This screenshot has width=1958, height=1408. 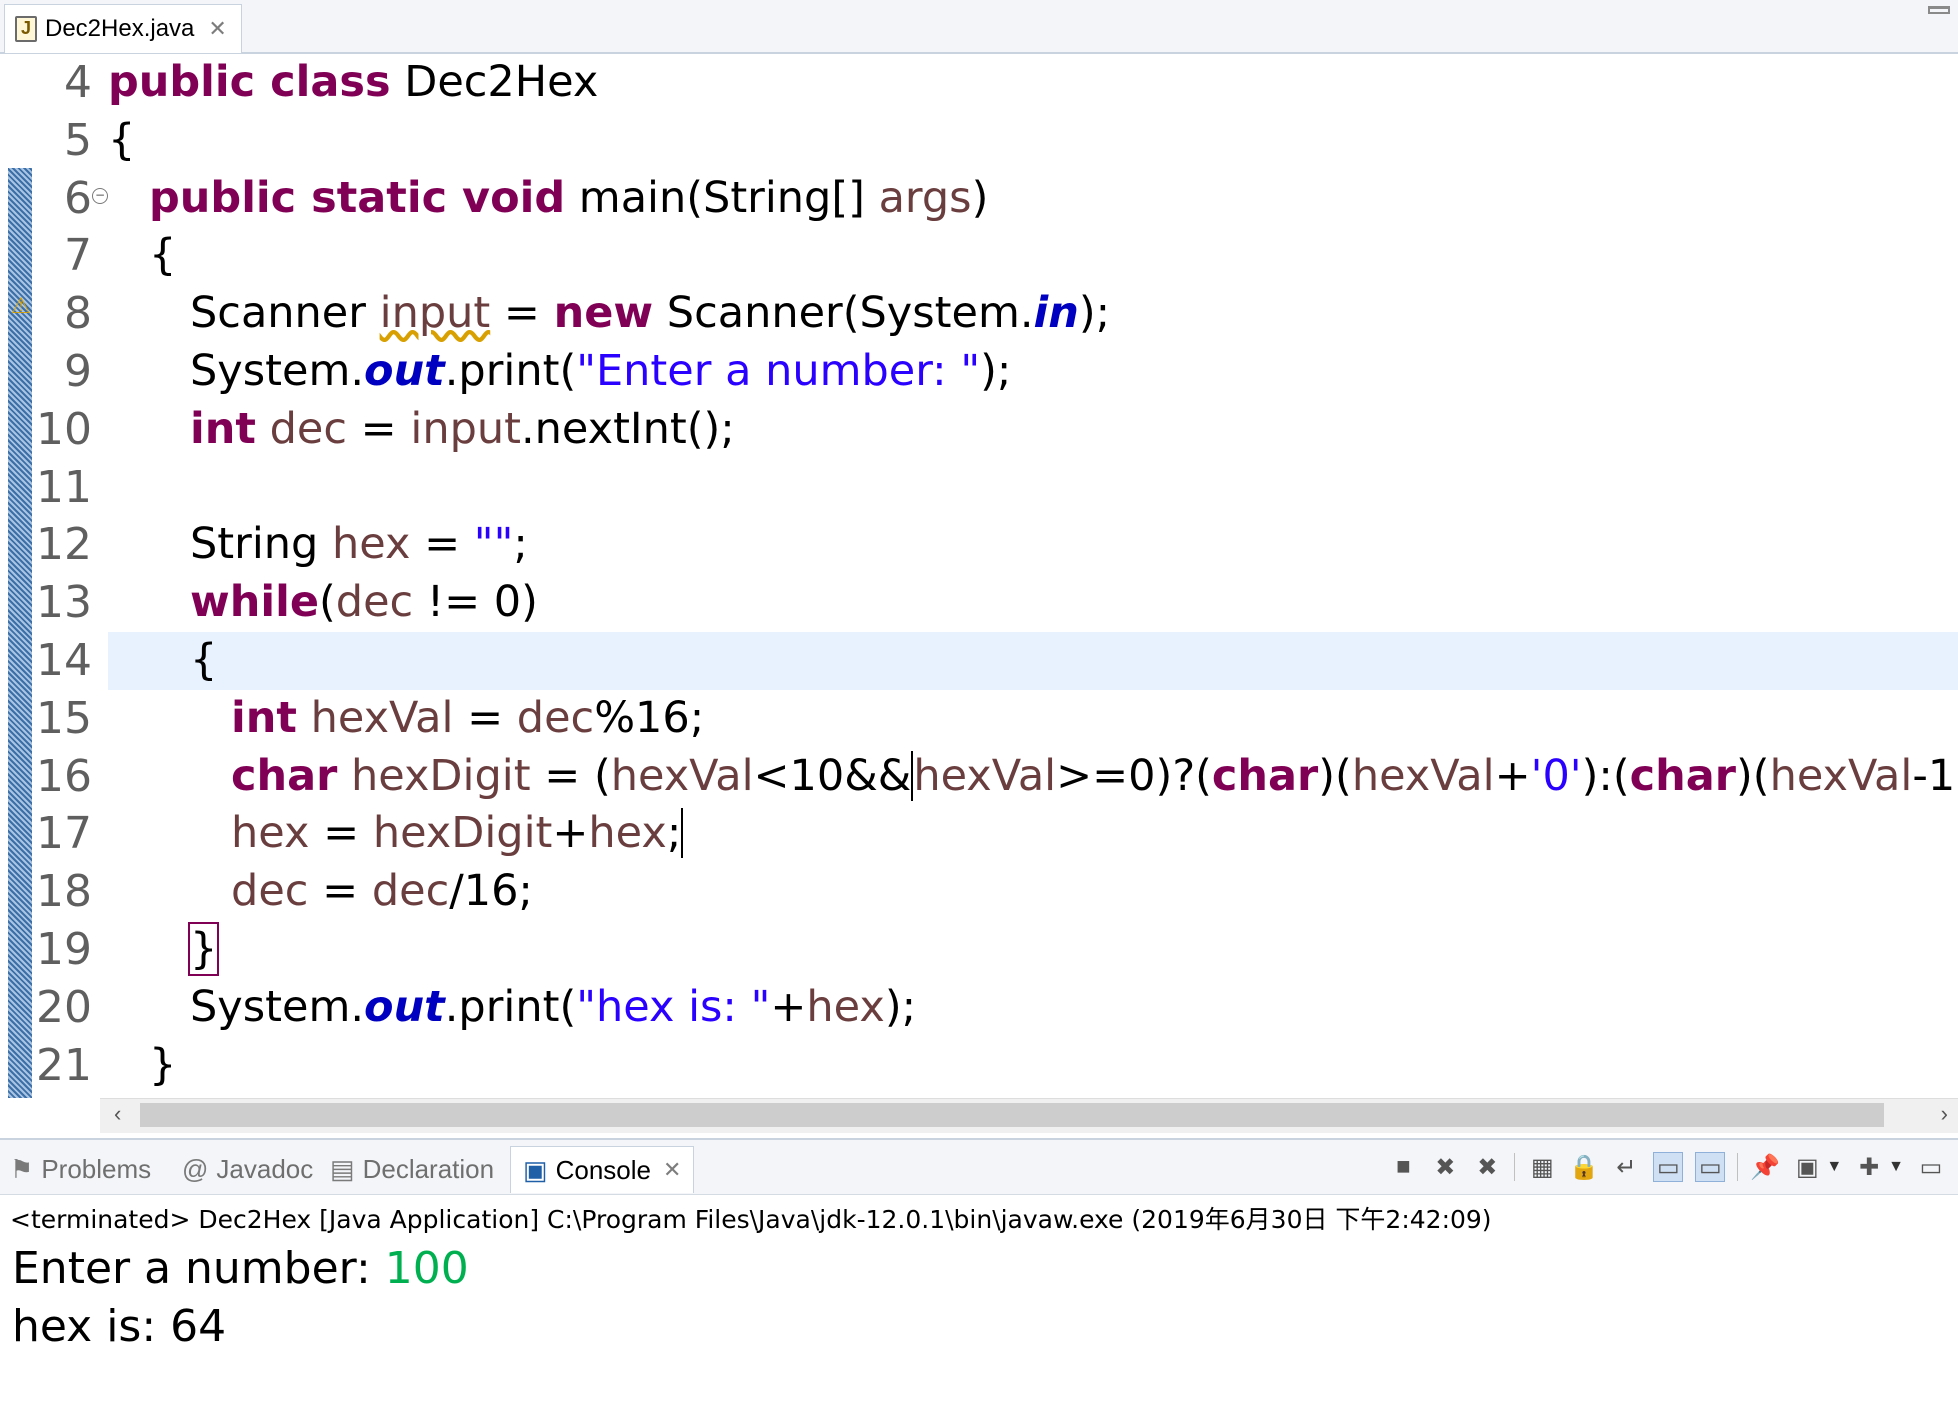 I want to click on console-toolbar: ■ ✖ ✖ ▦ 🔒 ↵ ▭ ▭ 📌 ▣ ▼ ✚ ▼ ▭, so click(x=1667, y=1167).